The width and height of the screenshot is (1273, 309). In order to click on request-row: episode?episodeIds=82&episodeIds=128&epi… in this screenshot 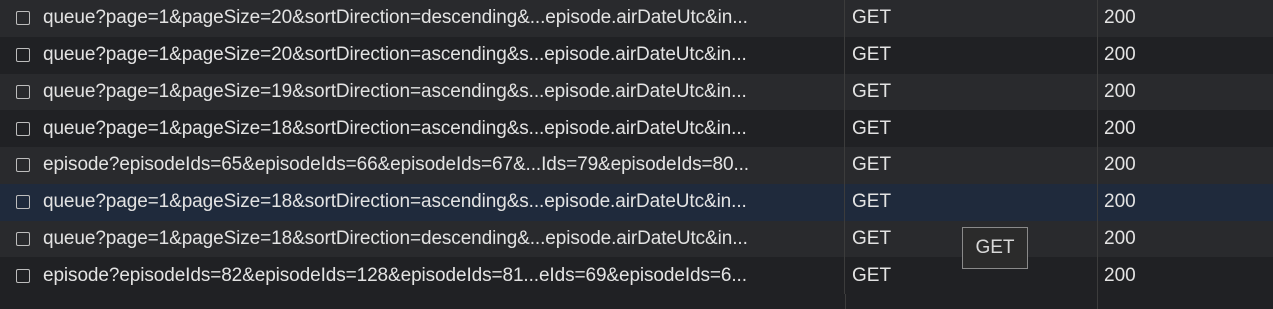, I will do `click(636, 275)`.